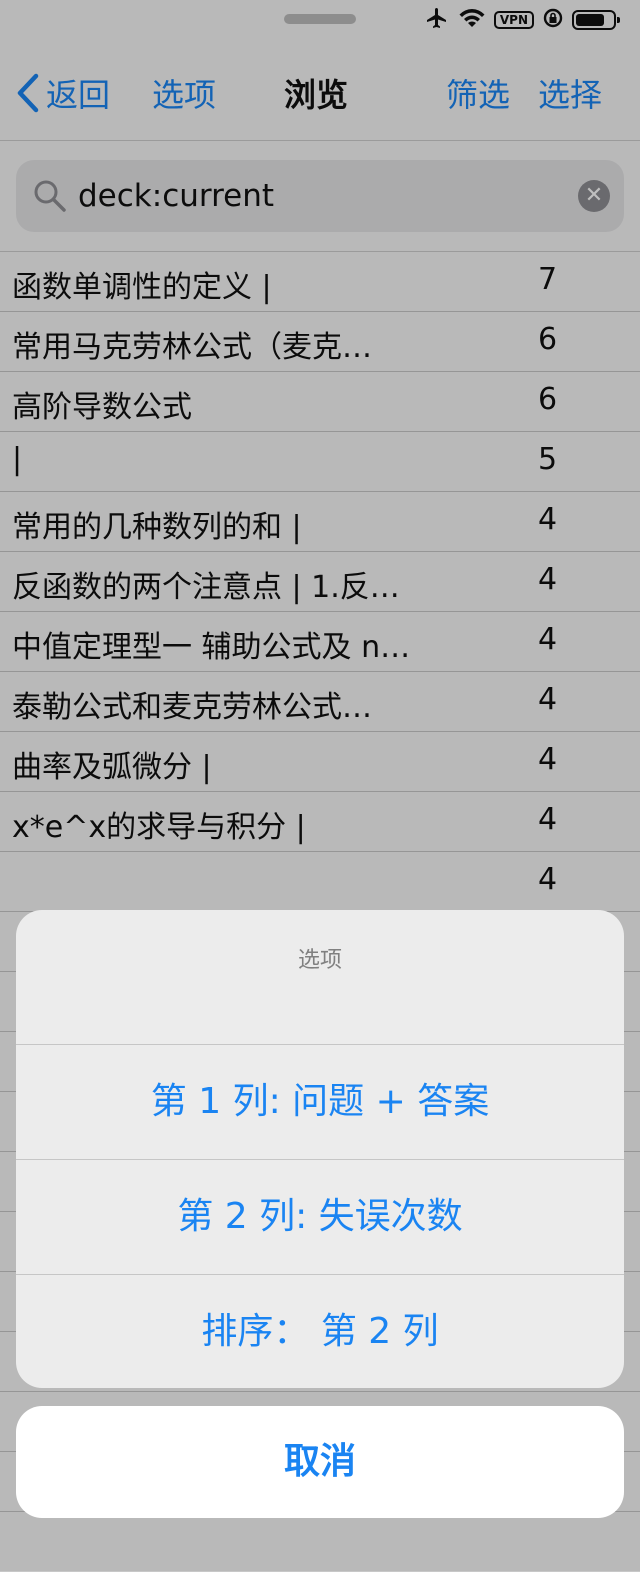 The width and height of the screenshot is (640, 1572). I want to click on column-2-button: 第 2 列: 失误次数, so click(320, 1217).